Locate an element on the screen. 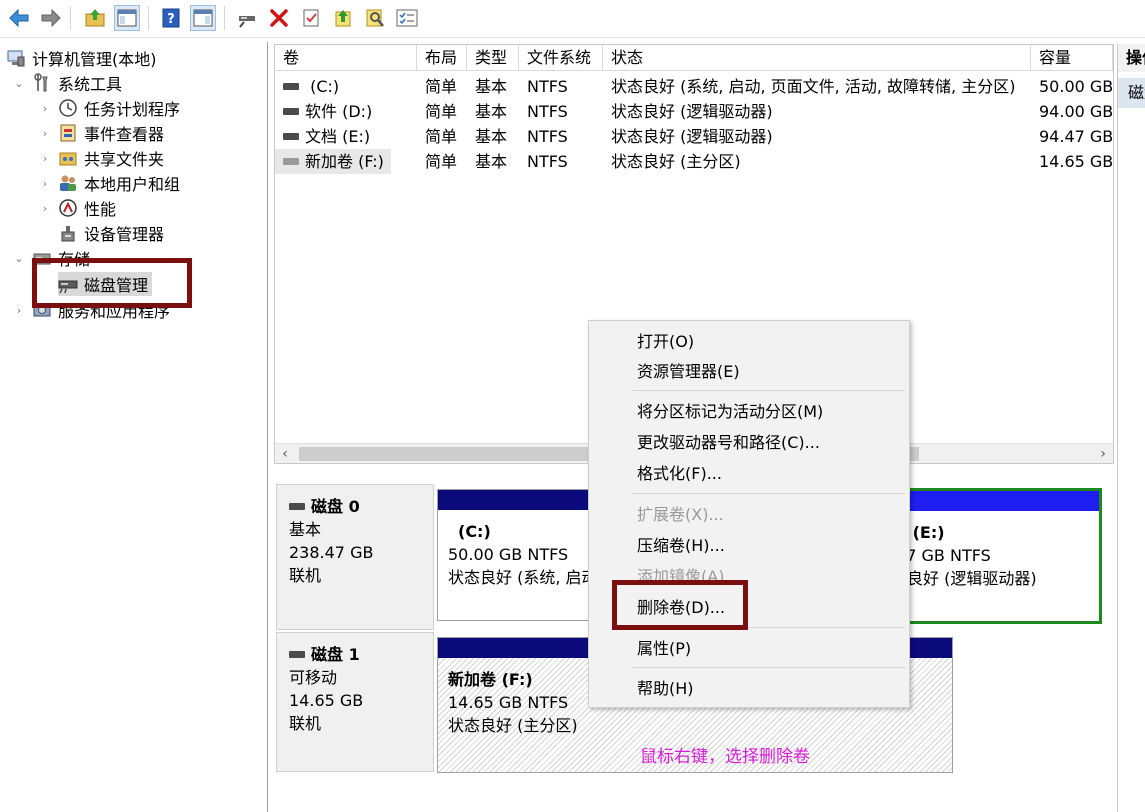 This screenshot has height=812, width=1145. export-icon is located at coordinates (343, 18).